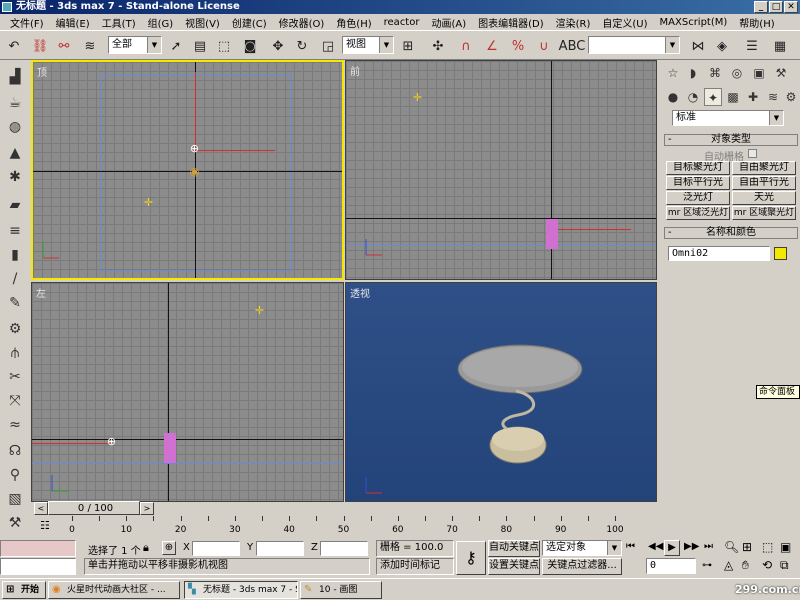  I want to click on time-slider: < 0 / 100 >, so click(343, 508).